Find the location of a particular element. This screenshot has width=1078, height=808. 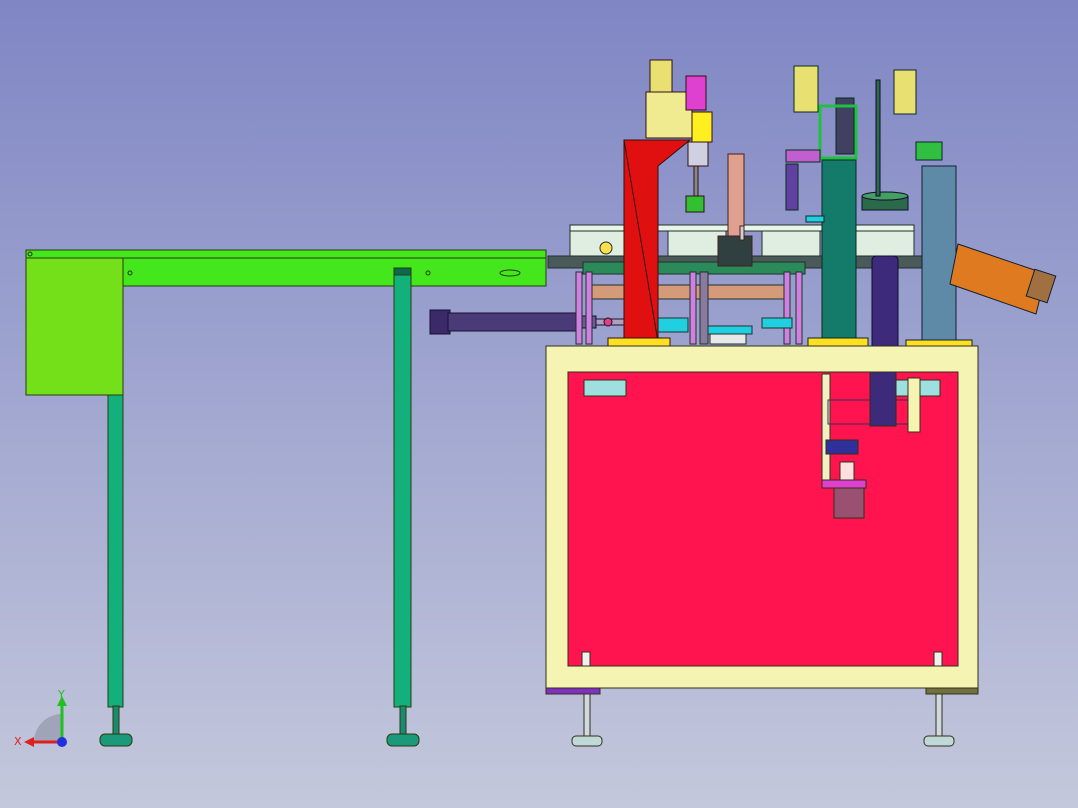

axis-triad: Y X is located at coordinates (40, 718).